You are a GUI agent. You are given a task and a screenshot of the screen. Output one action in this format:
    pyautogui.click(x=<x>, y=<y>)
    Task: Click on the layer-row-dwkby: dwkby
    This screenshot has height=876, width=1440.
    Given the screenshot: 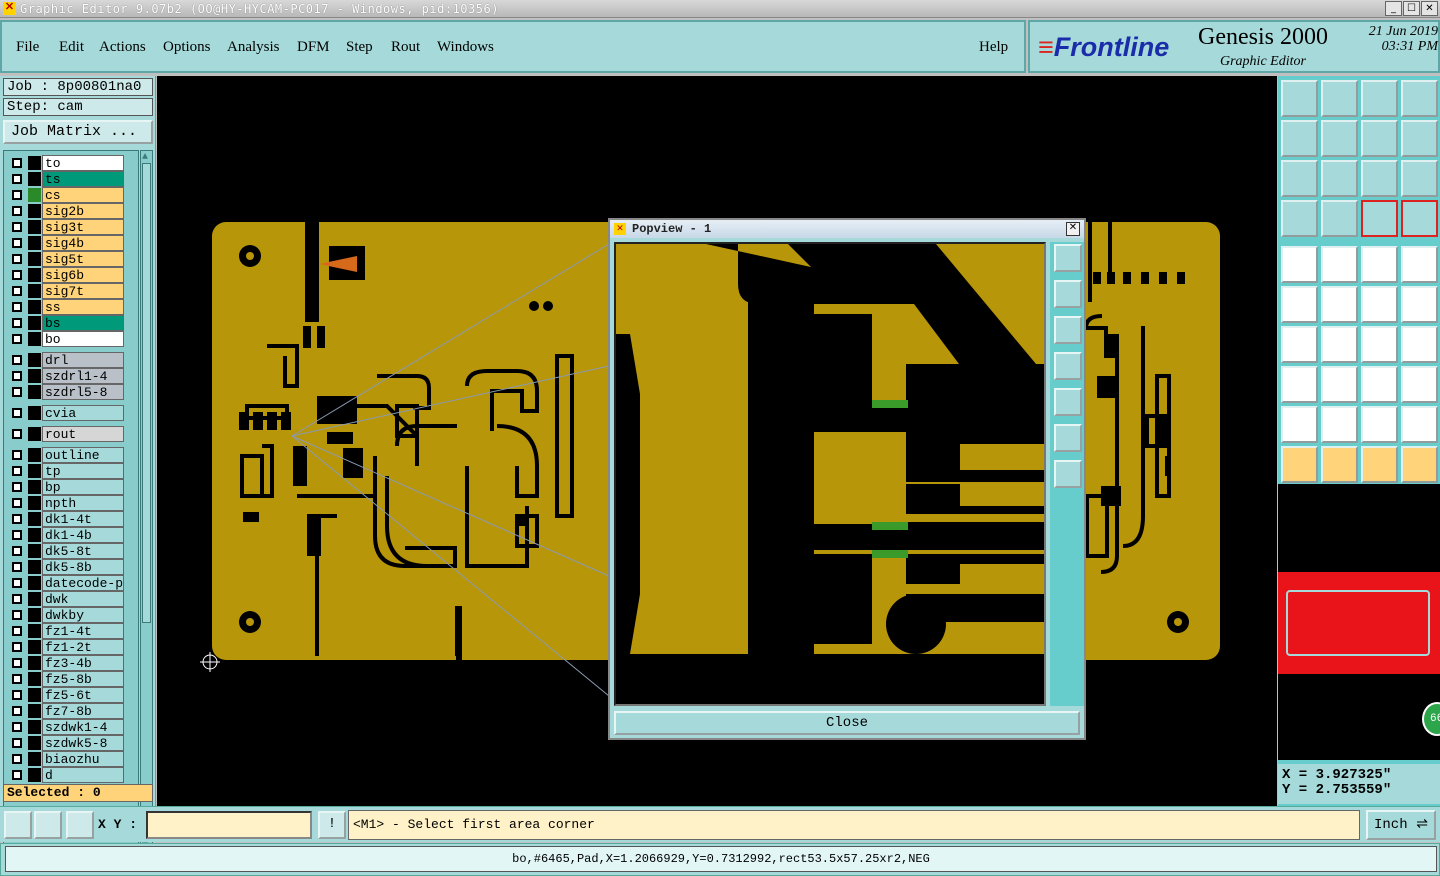 What is the action you would take?
    pyautogui.click(x=68, y=615)
    